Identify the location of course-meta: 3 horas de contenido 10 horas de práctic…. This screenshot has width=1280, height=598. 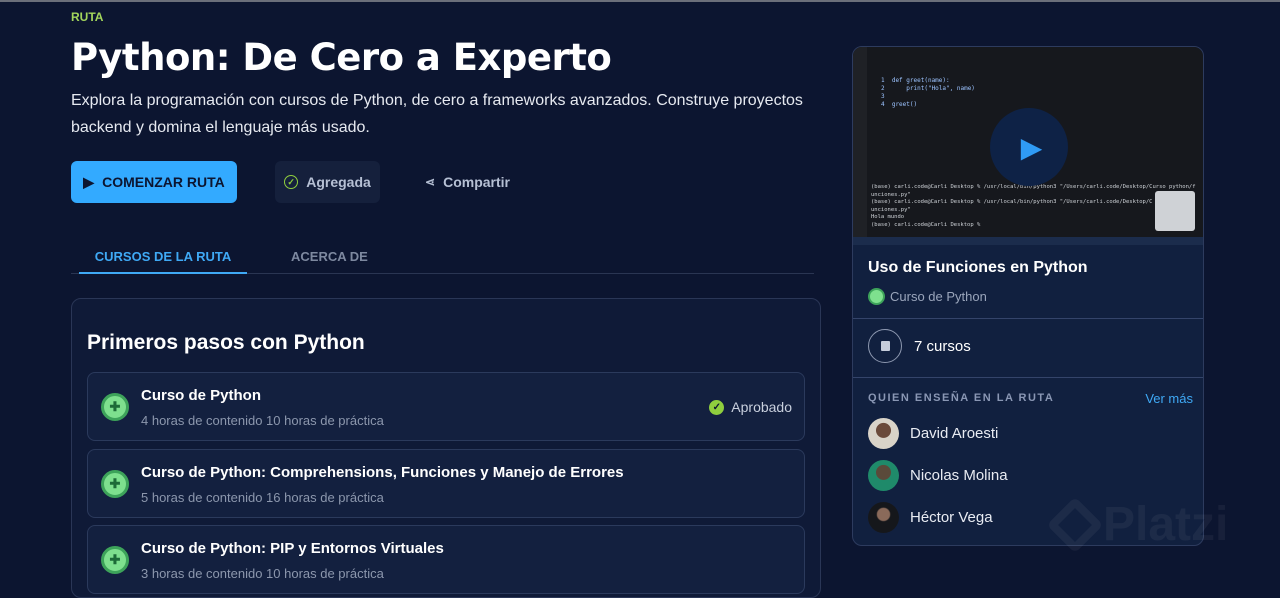
(262, 573).